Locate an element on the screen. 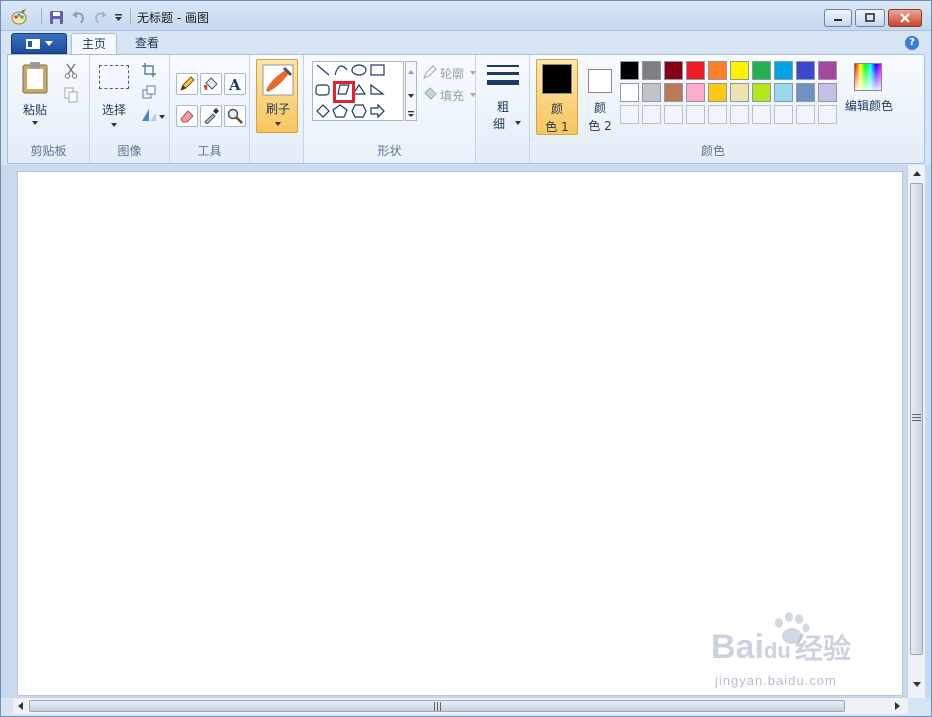 The height and width of the screenshot is (717, 932). paste-button: 粘贴 is located at coordinates (35, 95).